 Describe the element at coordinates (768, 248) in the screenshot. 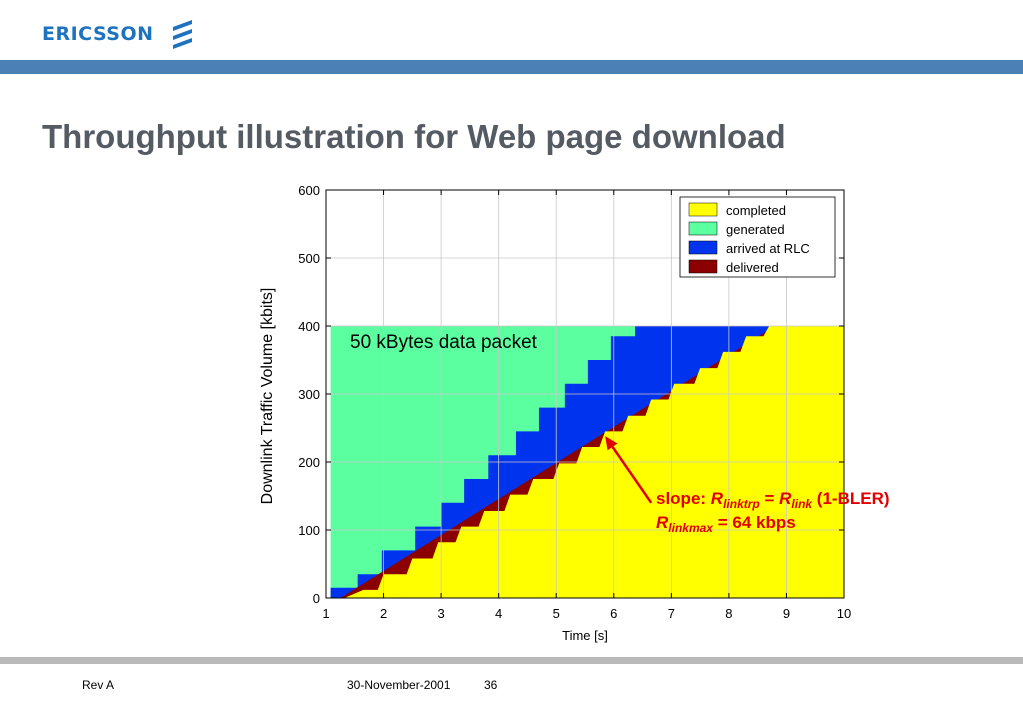

I see `legend-label: arrived at RLC` at that location.